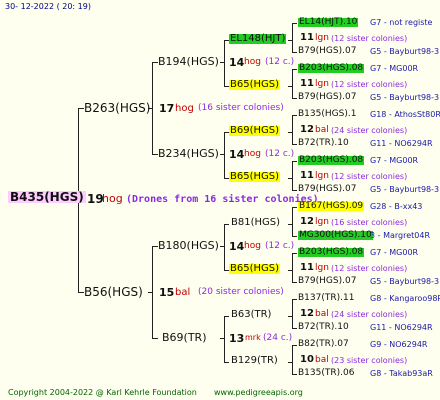 The height and width of the screenshot is (400, 440). What do you see at coordinates (323, 344) in the screenshot?
I see `gen4-8-top-id: B82(TR).07` at bounding box center [323, 344].